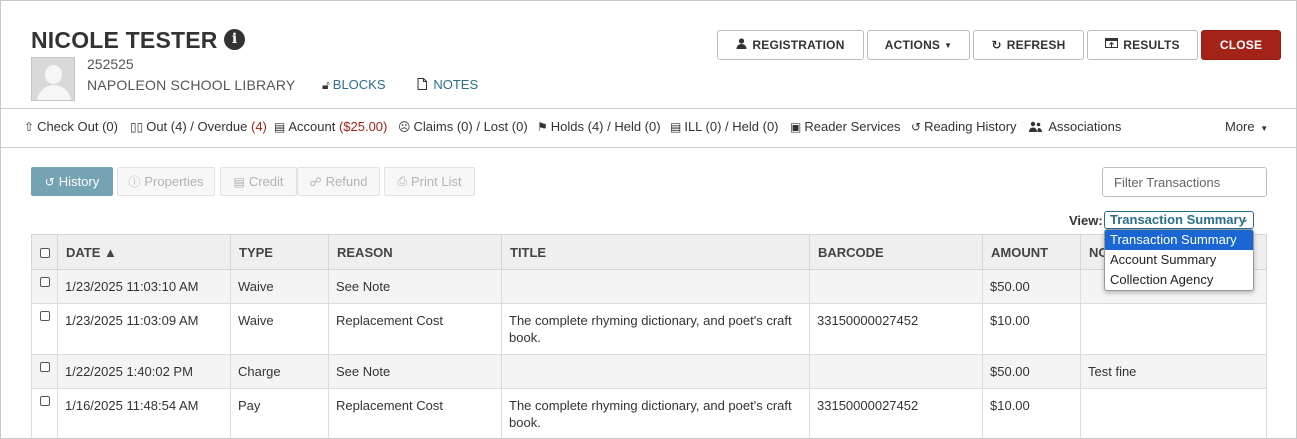 This screenshot has height=439, width=1297. Describe the element at coordinates (137, 127) in the screenshot. I see `books-icon: ▯▯` at that location.